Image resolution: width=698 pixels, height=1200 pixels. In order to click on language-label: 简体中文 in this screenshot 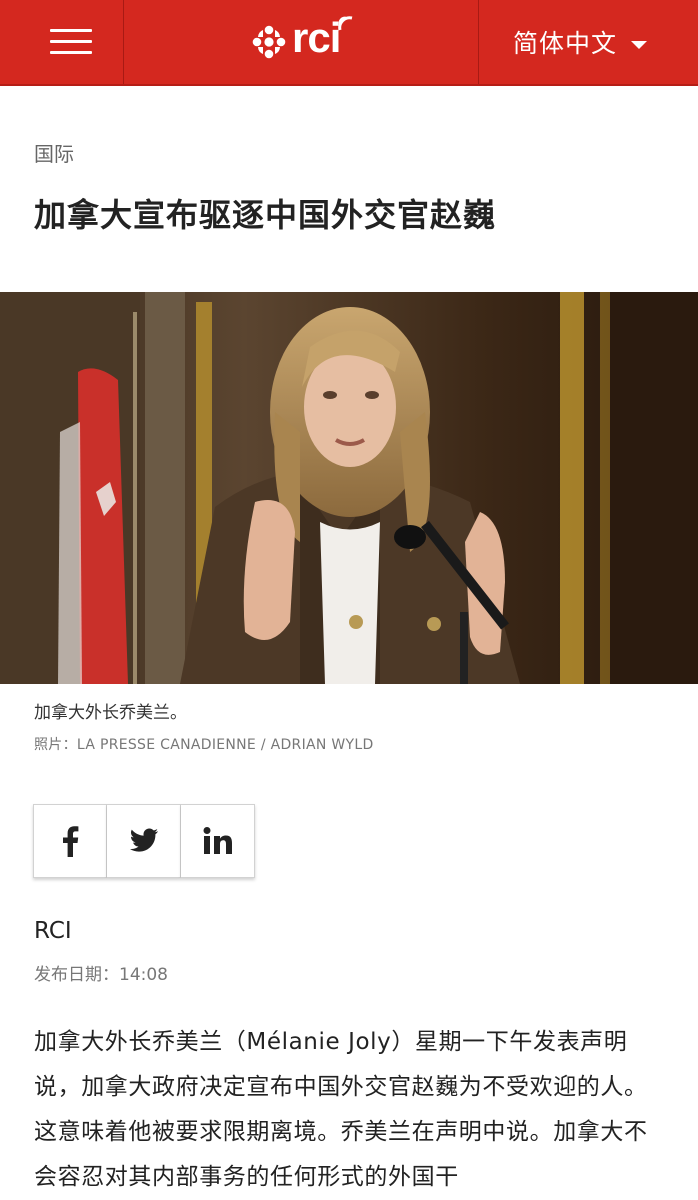, I will do `click(565, 43)`.